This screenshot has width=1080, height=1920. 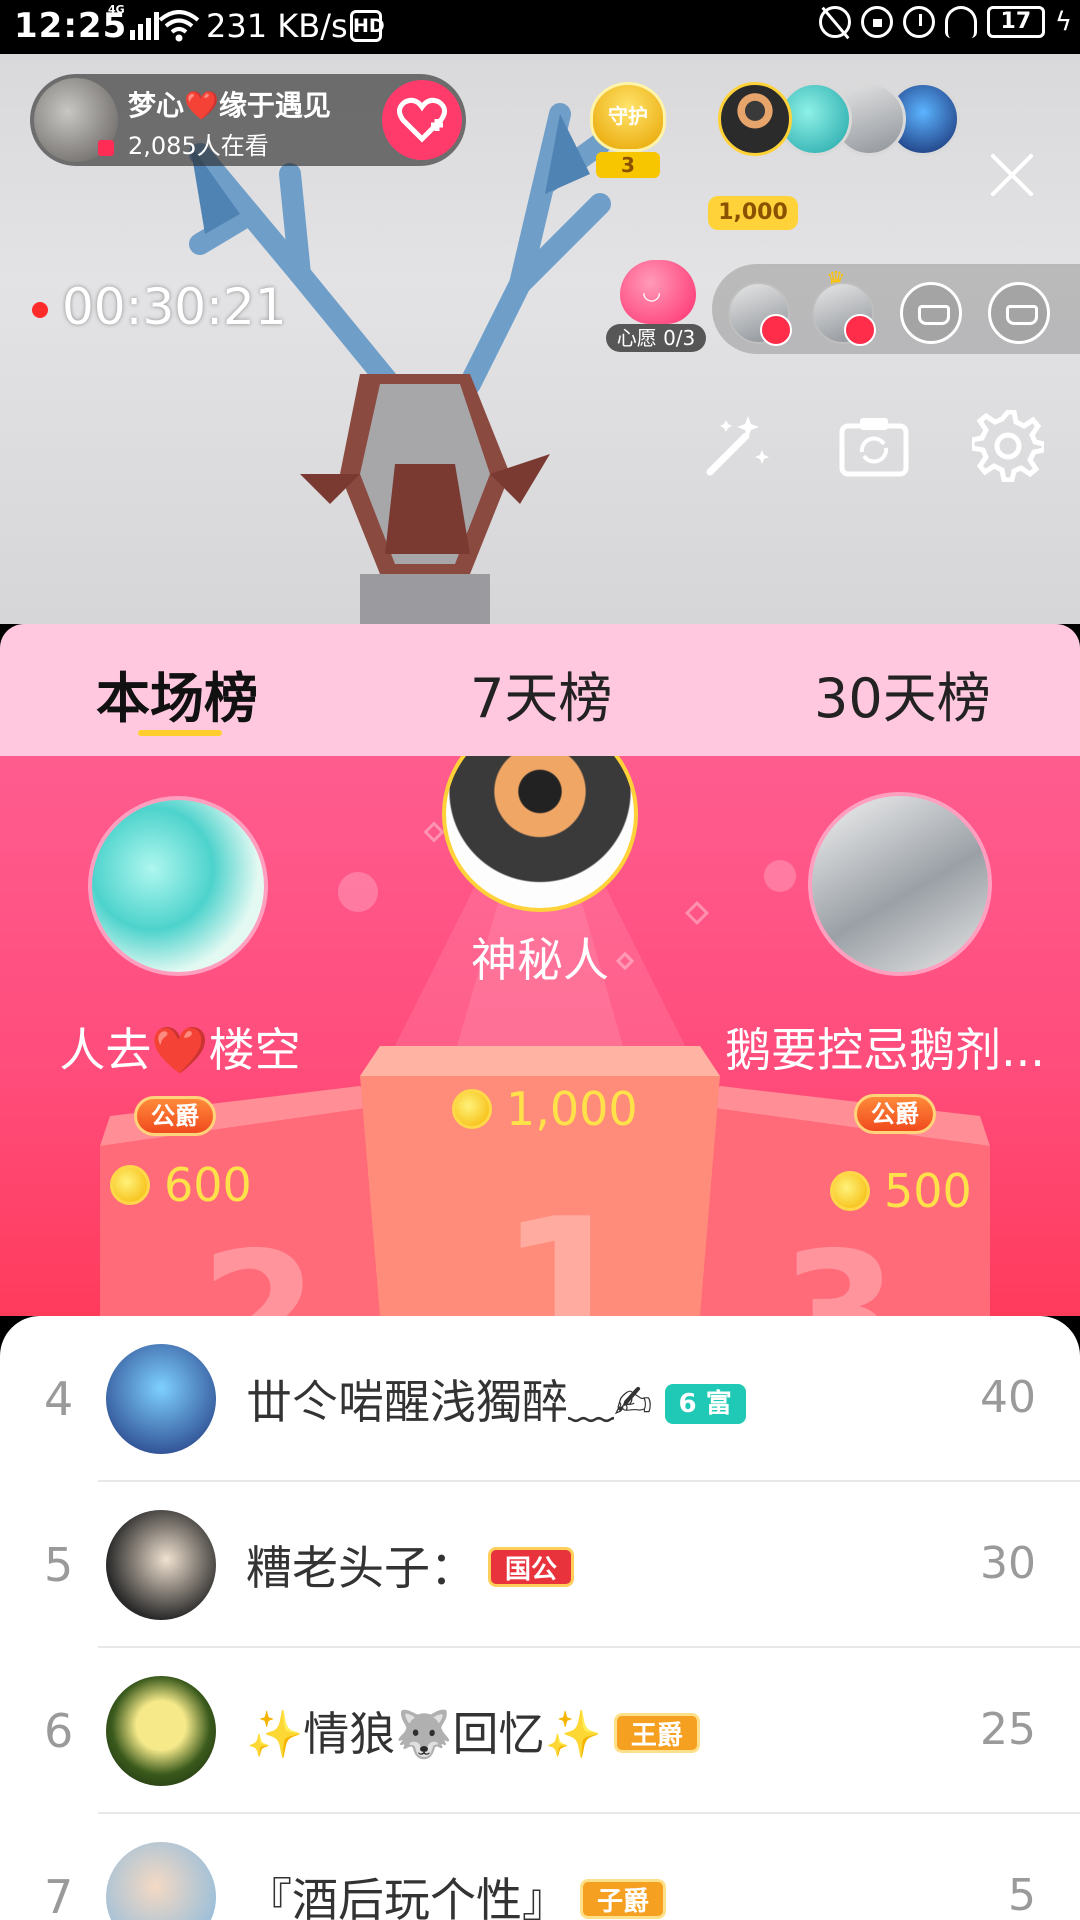 What do you see at coordinates (198, 146) in the screenshot?
I see `viewer-count: 2,085人在看` at bounding box center [198, 146].